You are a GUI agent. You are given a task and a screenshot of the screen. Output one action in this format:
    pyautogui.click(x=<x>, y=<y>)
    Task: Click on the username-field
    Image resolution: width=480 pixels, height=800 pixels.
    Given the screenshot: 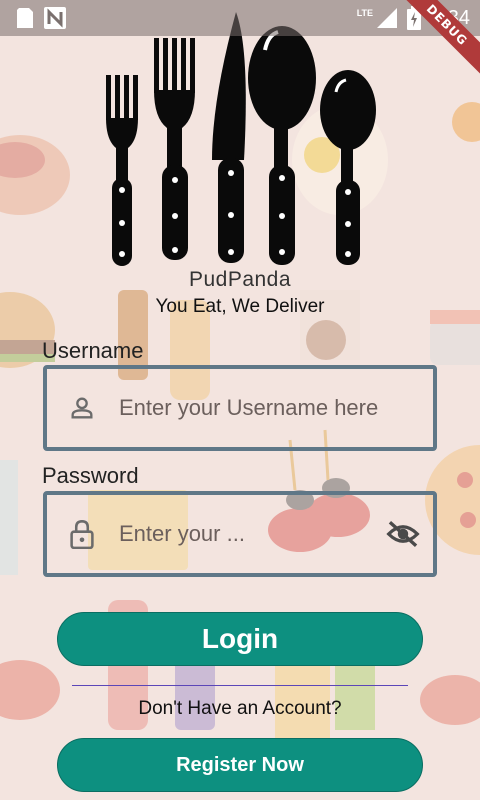 What is the action you would take?
    pyautogui.click(x=240, y=408)
    